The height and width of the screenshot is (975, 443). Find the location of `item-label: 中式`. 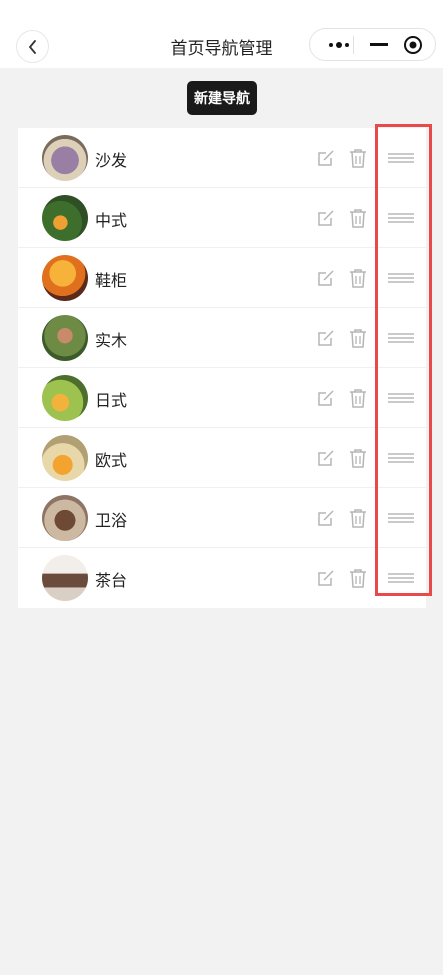

item-label: 中式 is located at coordinates (111, 220).